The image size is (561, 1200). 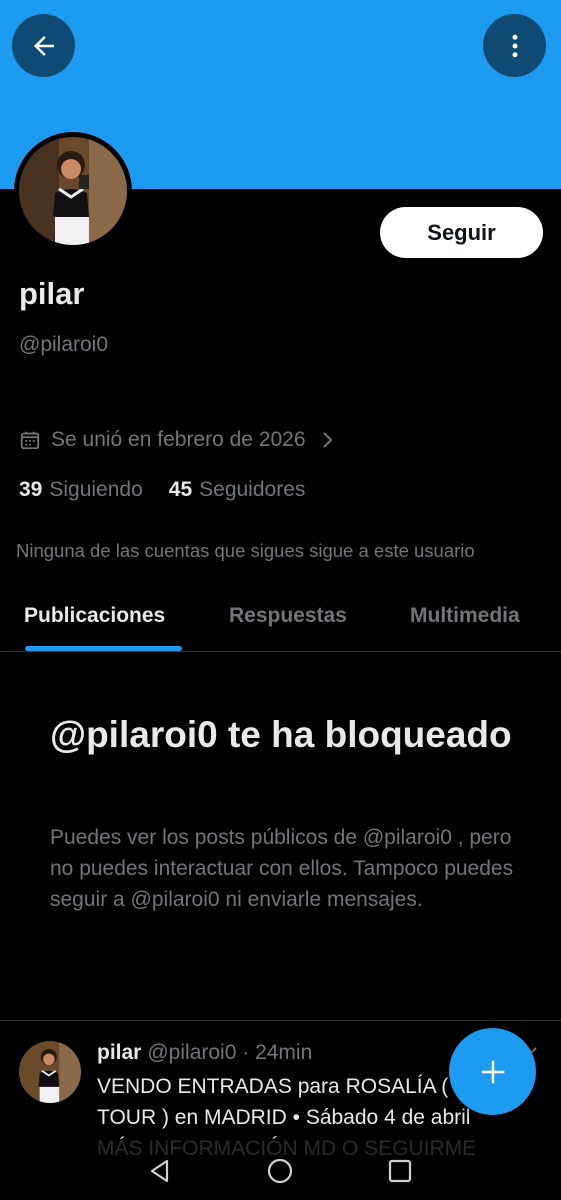 I want to click on active-tab-indicator, so click(x=103, y=648).